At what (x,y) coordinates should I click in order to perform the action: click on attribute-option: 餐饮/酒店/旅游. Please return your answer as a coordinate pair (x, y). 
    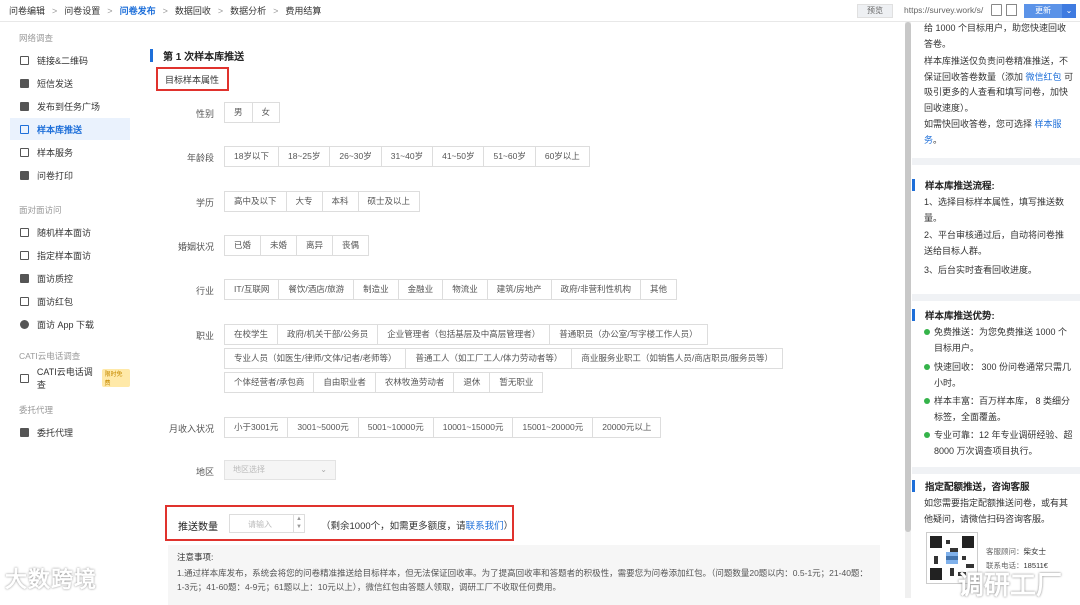
    Looking at the image, I should click on (316, 289).